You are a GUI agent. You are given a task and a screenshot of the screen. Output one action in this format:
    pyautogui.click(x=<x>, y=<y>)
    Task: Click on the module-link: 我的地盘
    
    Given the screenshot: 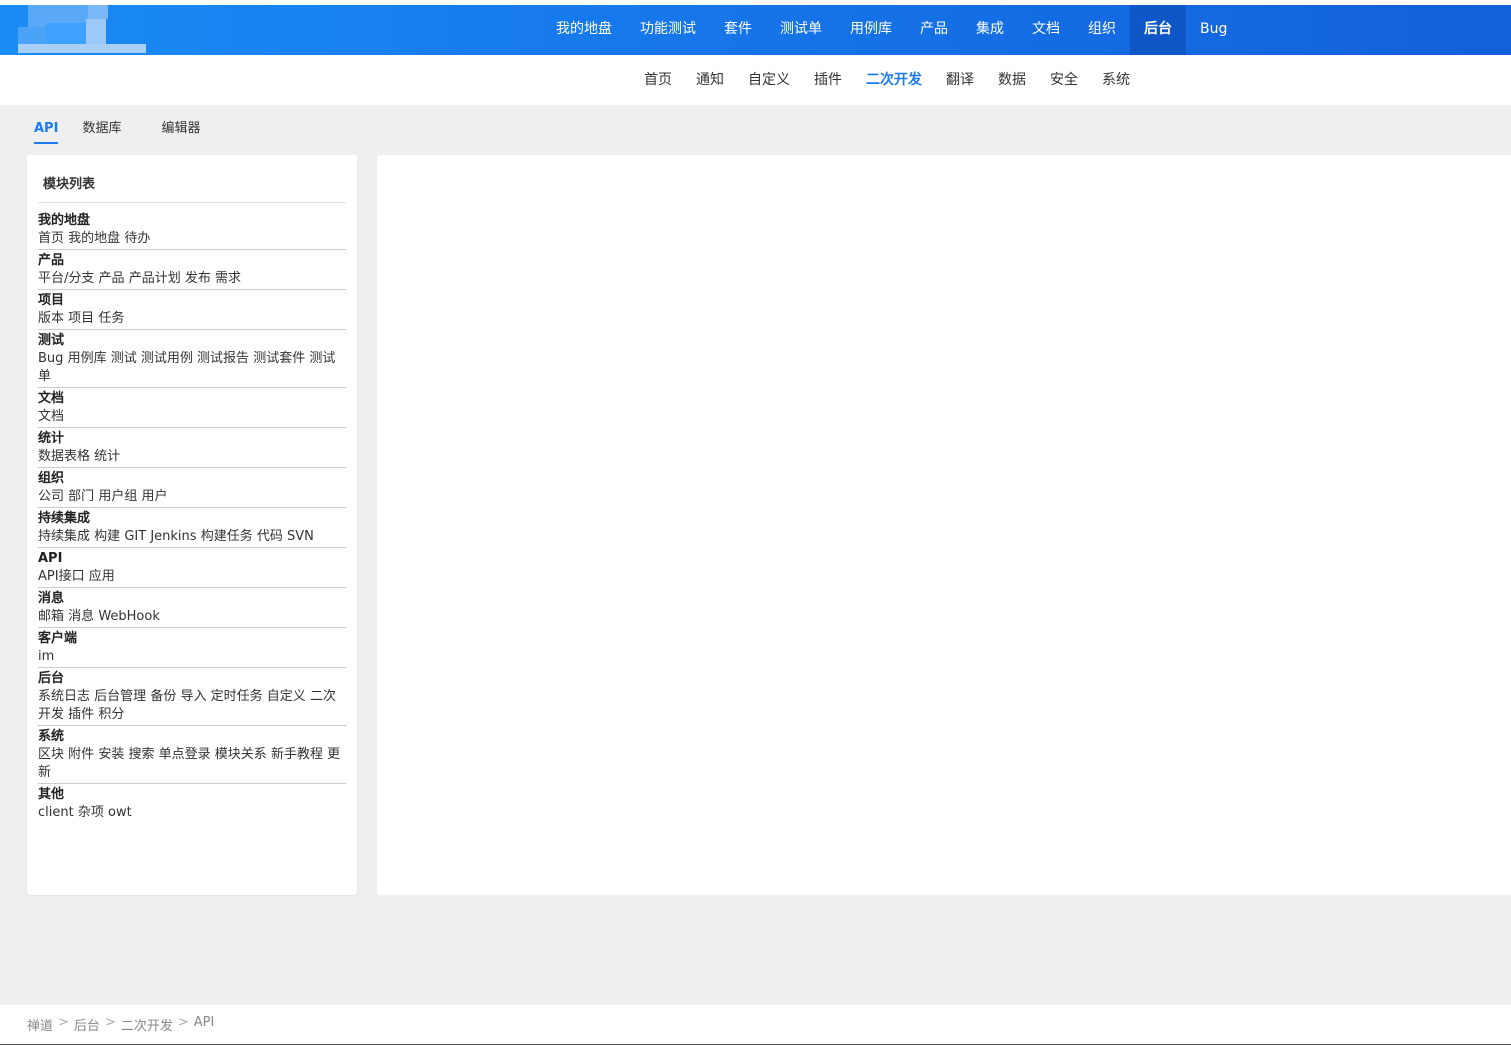 What is the action you would take?
    pyautogui.click(x=94, y=238)
    